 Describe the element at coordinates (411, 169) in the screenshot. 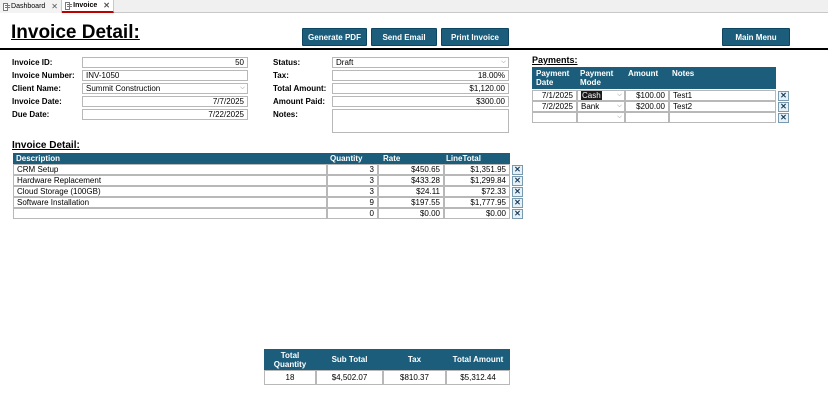

I see `rate-cell: $450.65` at that location.